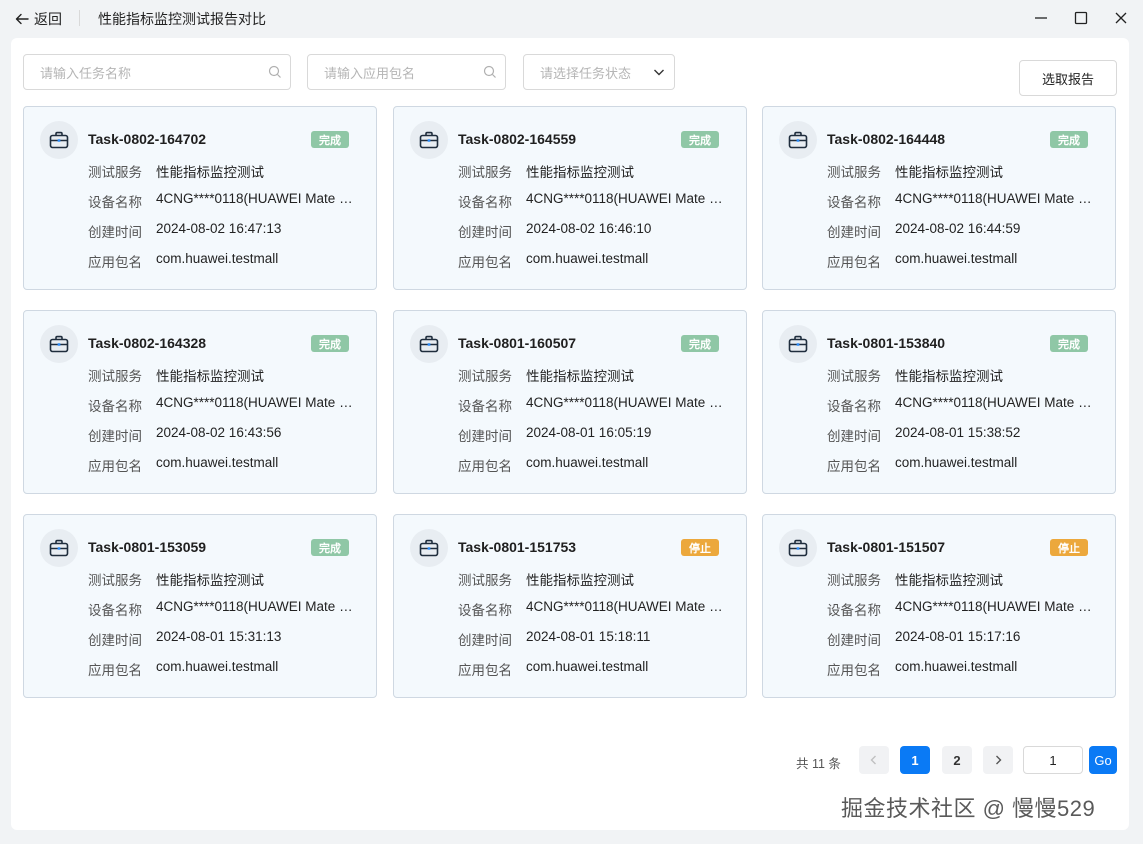  What do you see at coordinates (818, 764) in the screenshot?
I see `pagination-total: 共 11 条` at bounding box center [818, 764].